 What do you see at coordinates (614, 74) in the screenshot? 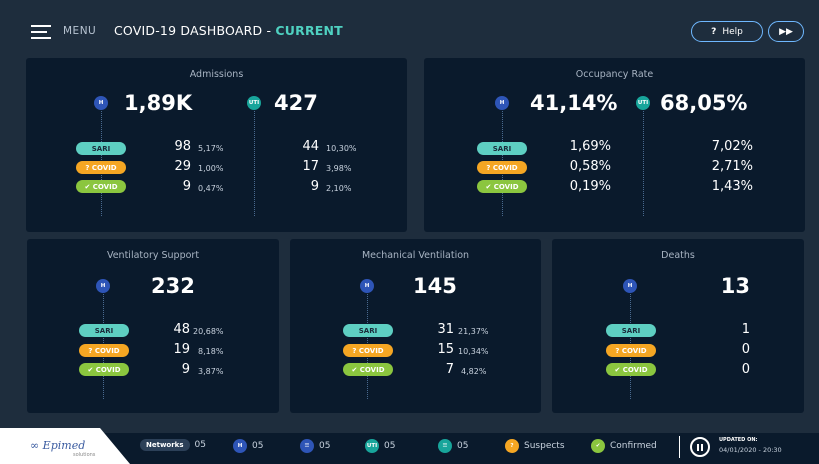
I see `occupancy-title: Occupancy Rate` at bounding box center [614, 74].